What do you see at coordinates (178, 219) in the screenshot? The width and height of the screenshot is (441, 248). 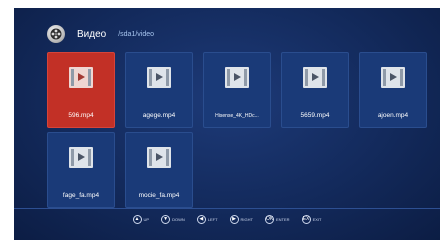 I see `hint-label: DOWN` at bounding box center [178, 219].